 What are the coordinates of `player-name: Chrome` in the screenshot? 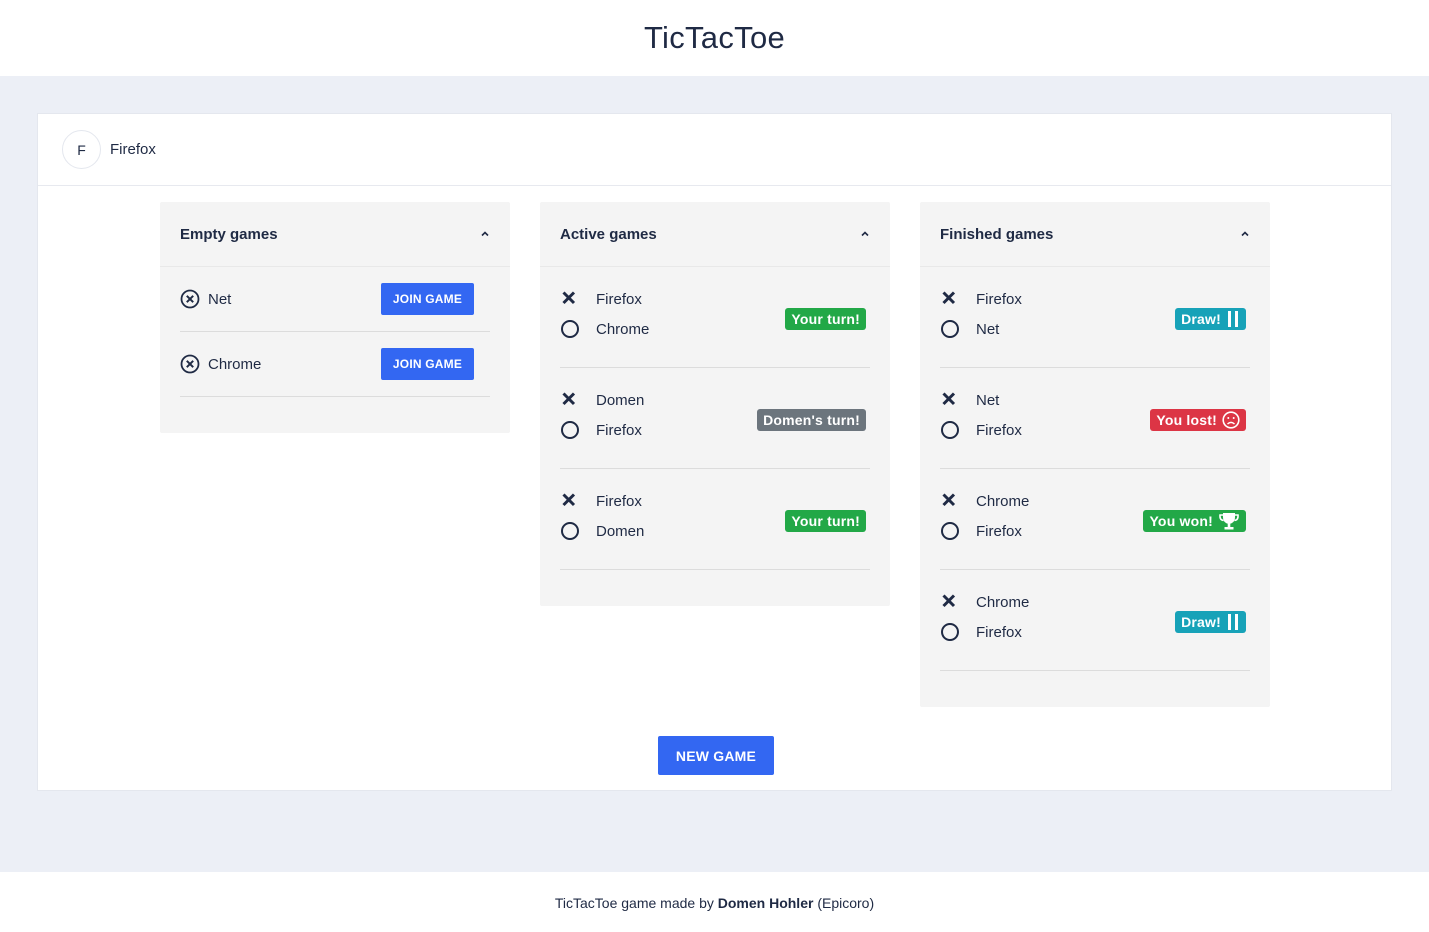 It's located at (235, 364).